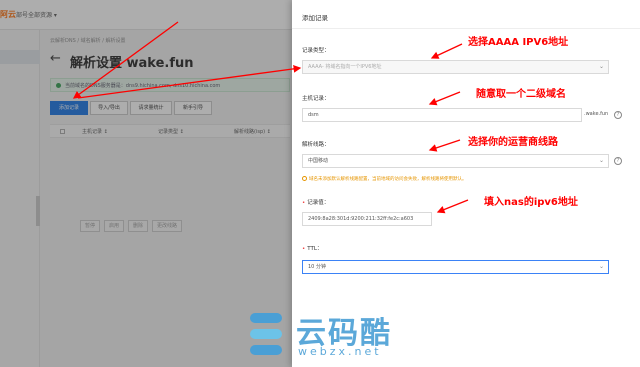 This screenshot has height=367, width=640. What do you see at coordinates (340, 351) in the screenshot?
I see `watermark-url: webzx.net` at bounding box center [340, 351].